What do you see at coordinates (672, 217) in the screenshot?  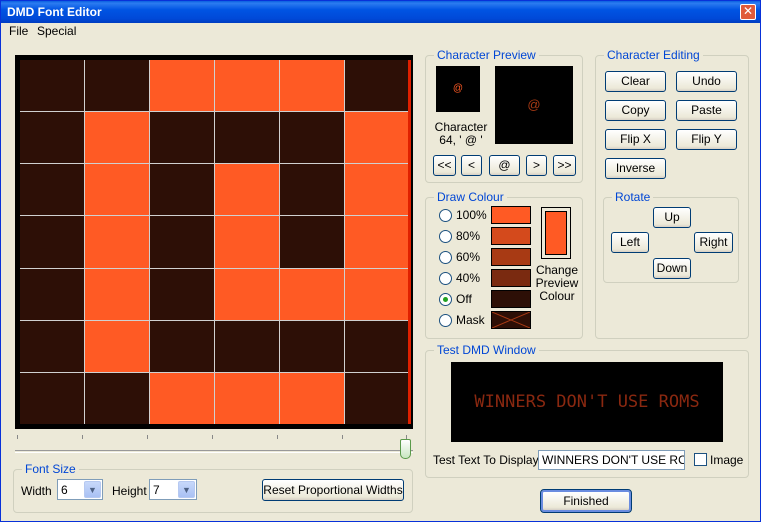 I see `rotate-up-button: Up` at bounding box center [672, 217].